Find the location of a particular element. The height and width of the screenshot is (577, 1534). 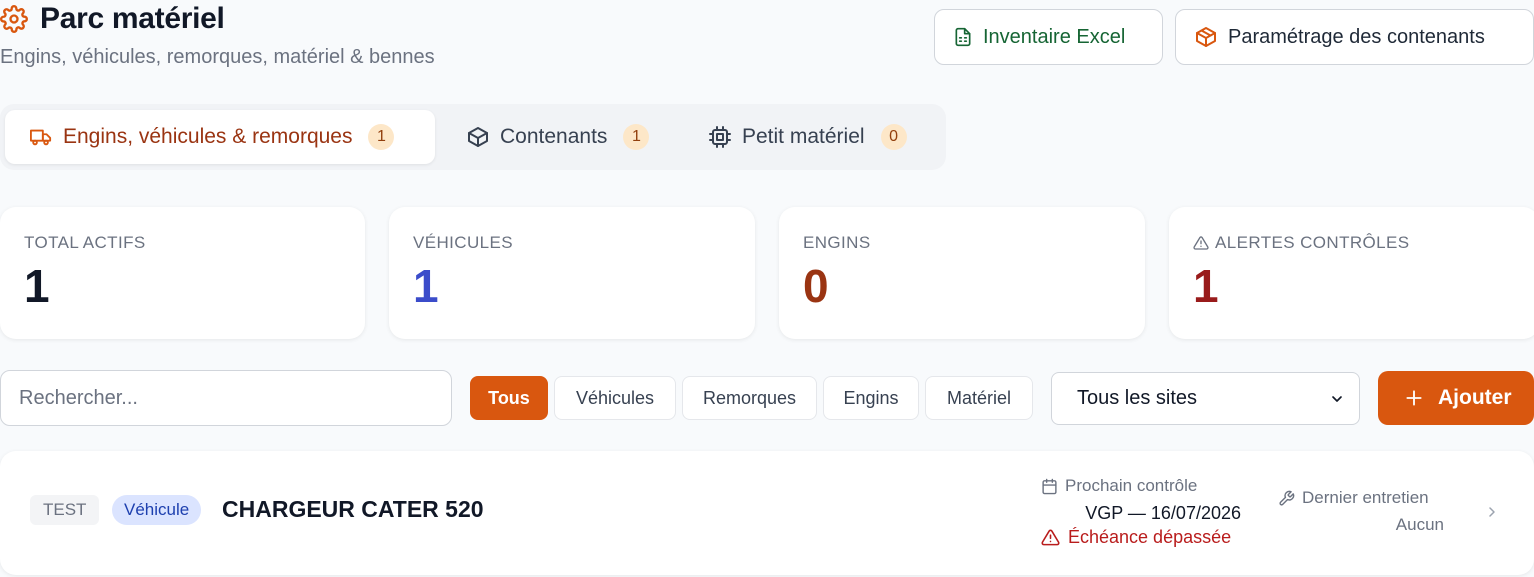

next-control-label-row: Prochain contrôle is located at coordinates (1119, 486).